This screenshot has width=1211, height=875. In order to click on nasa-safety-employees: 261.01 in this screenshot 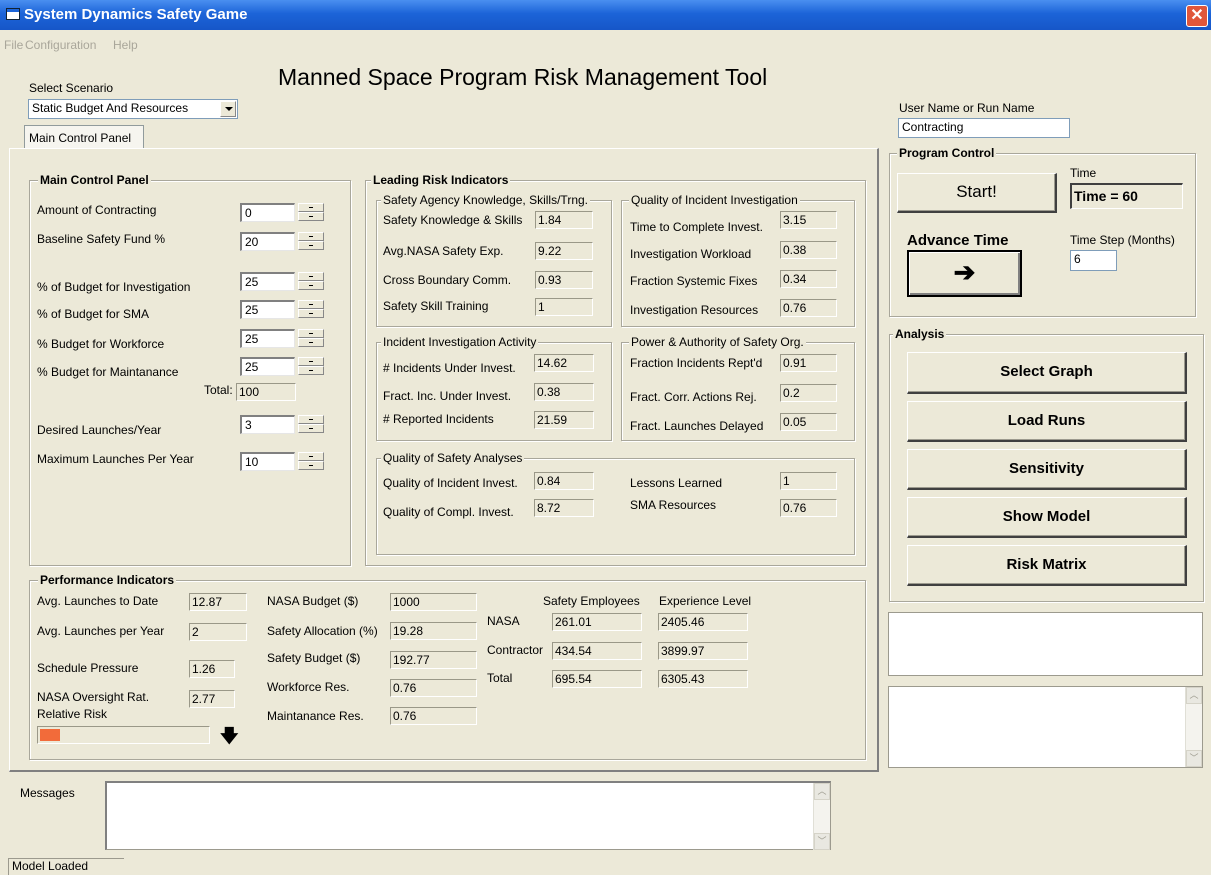, I will do `click(597, 622)`.